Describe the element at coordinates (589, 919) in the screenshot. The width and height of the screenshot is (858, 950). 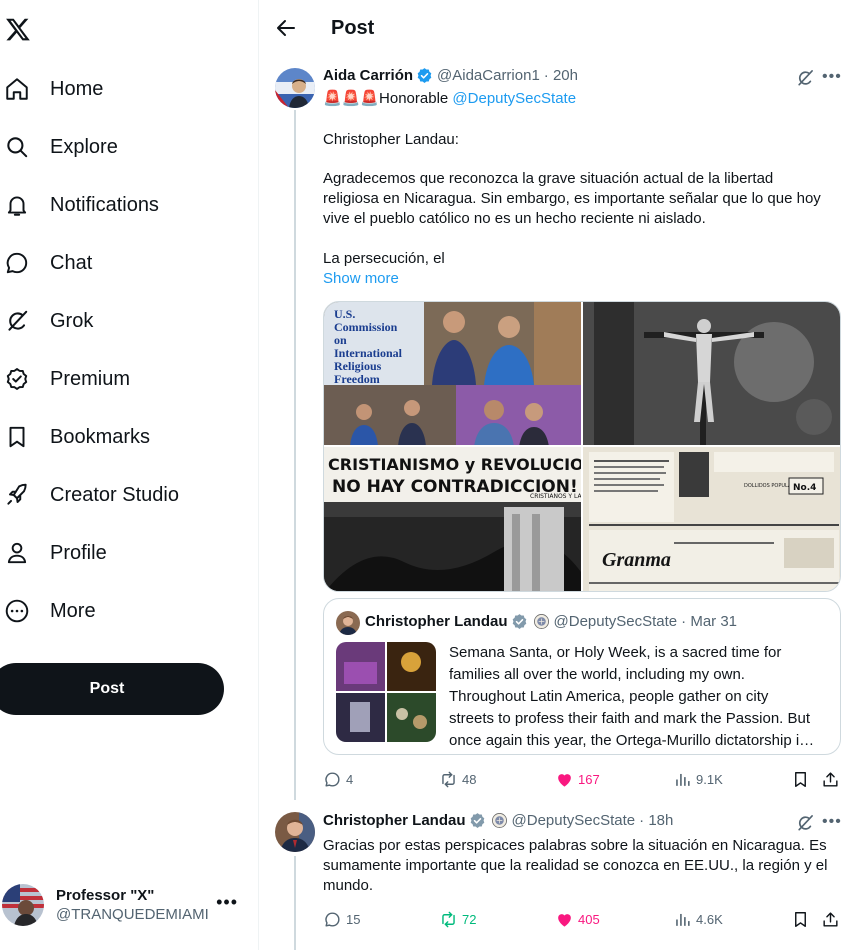
I see `like-count: 405` at that location.